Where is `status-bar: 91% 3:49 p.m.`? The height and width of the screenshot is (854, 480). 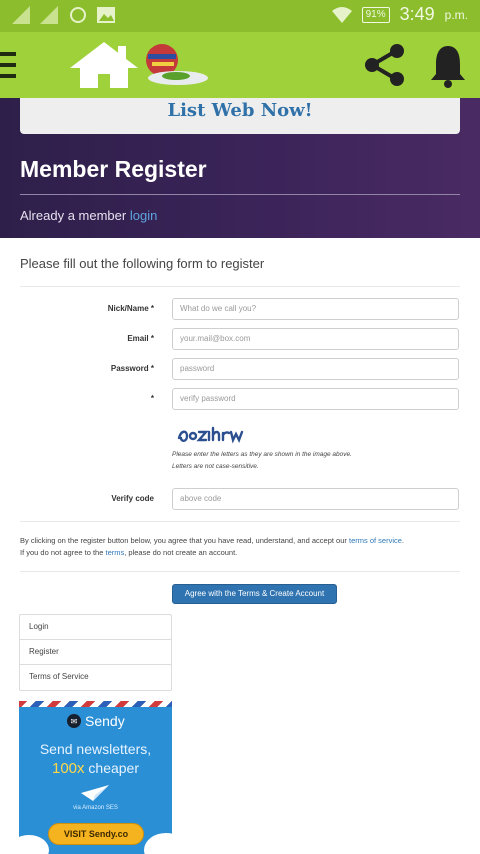
status-bar: 91% 3:49 p.m. is located at coordinates (240, 16).